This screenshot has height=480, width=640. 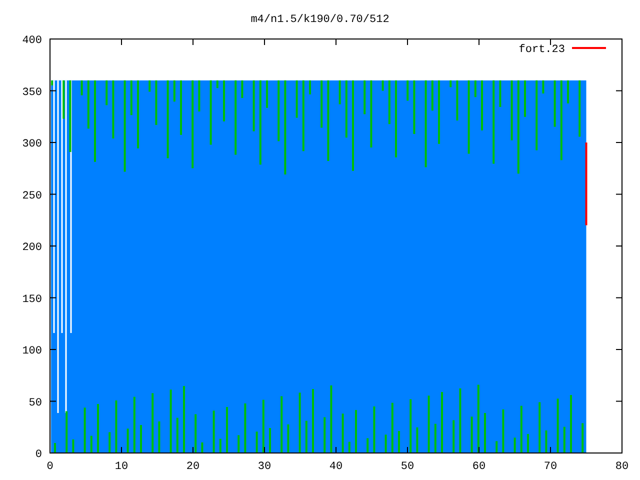 What do you see at coordinates (50, 467) in the screenshot?
I see `x-tick-label: 0` at bounding box center [50, 467].